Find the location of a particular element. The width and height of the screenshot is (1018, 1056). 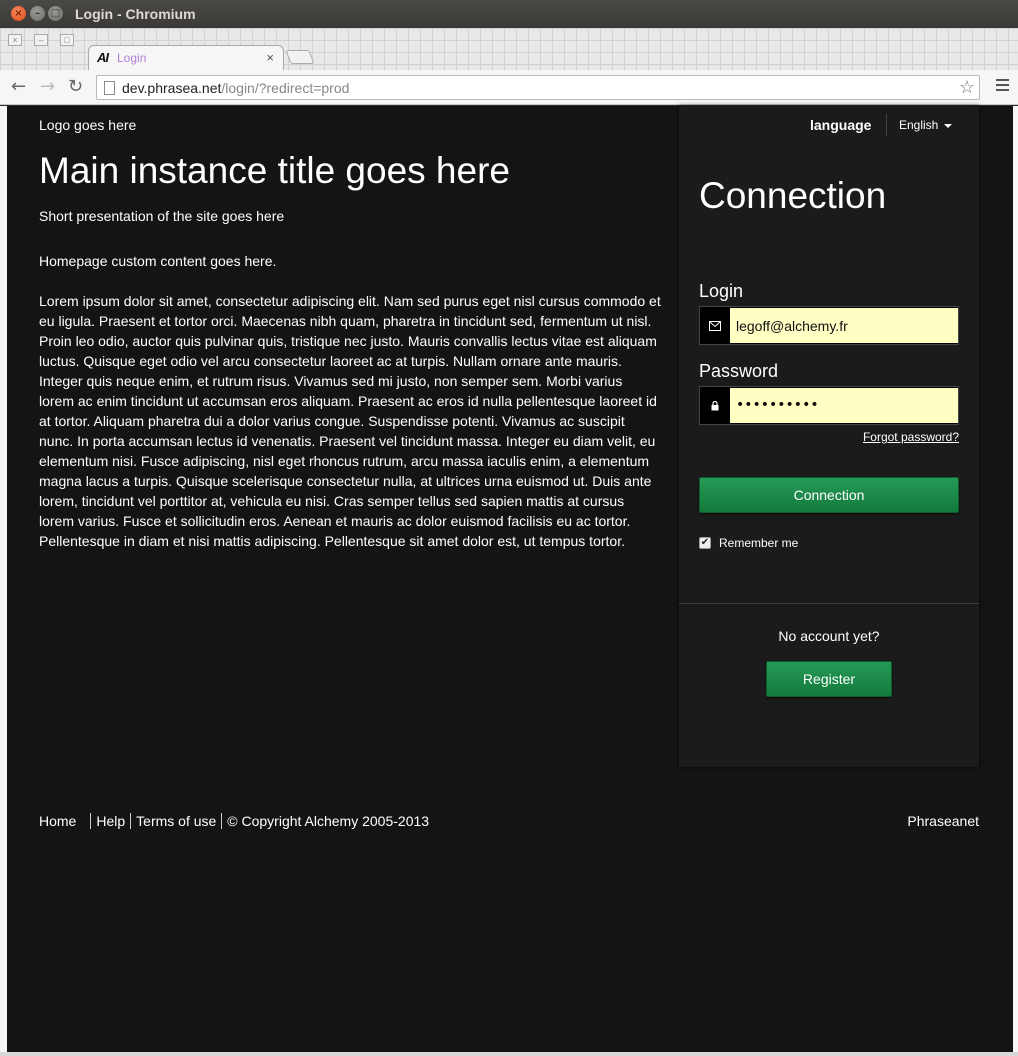

language-select: English is located at coordinates (926, 125).